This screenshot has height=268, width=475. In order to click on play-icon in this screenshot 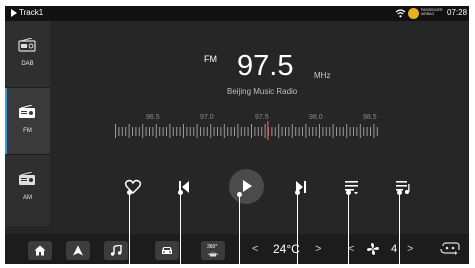, I will do `click(247, 186)`.